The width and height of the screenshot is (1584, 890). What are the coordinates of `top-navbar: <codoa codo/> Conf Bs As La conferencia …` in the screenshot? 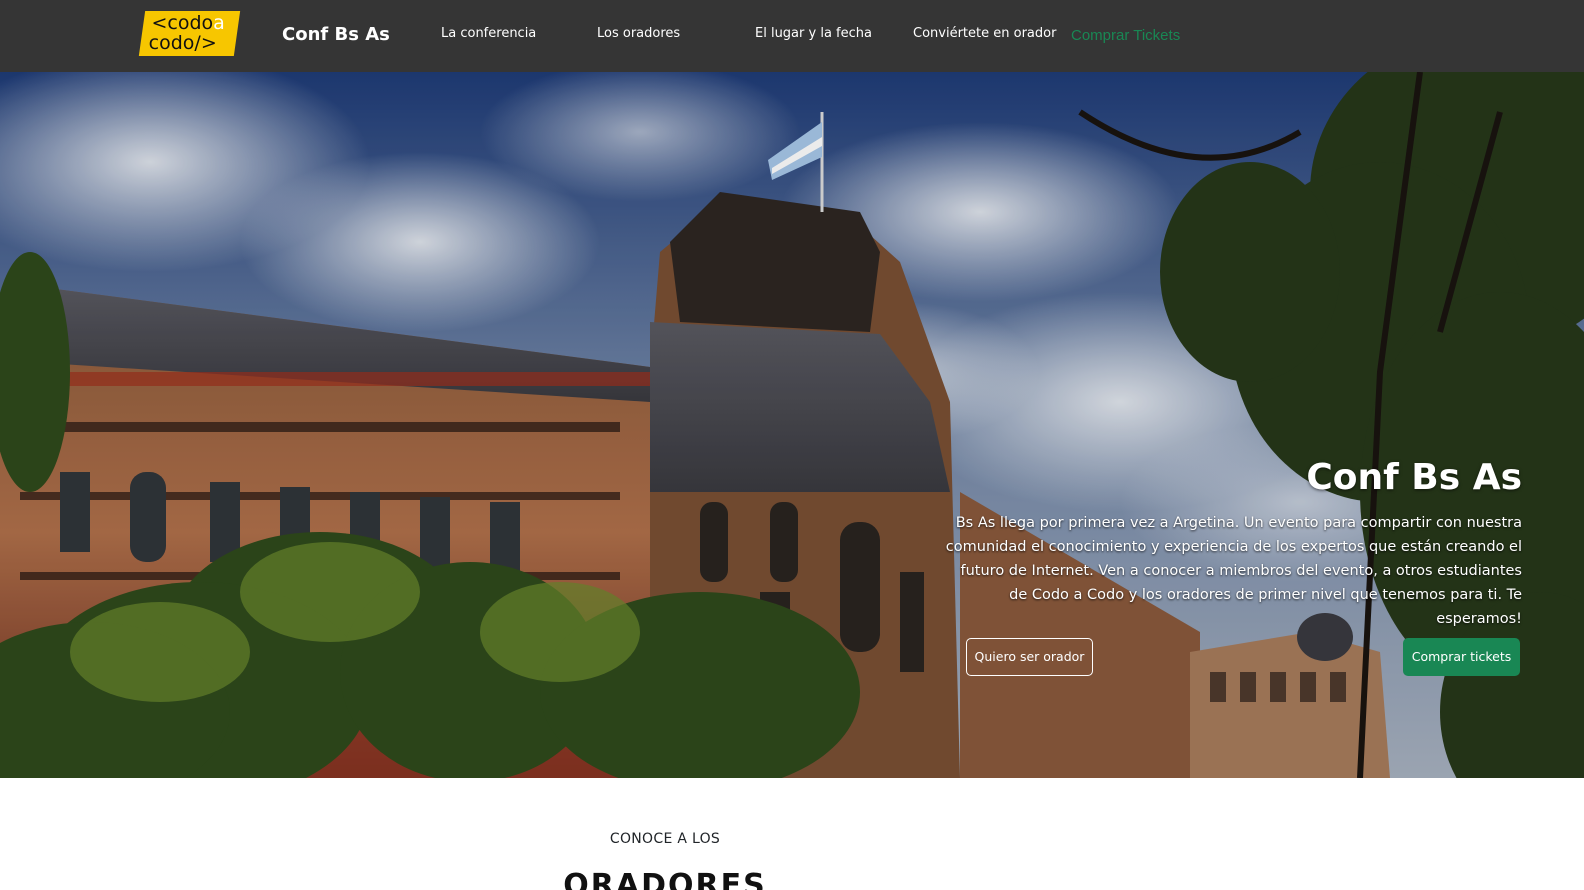 It's located at (792, 36).